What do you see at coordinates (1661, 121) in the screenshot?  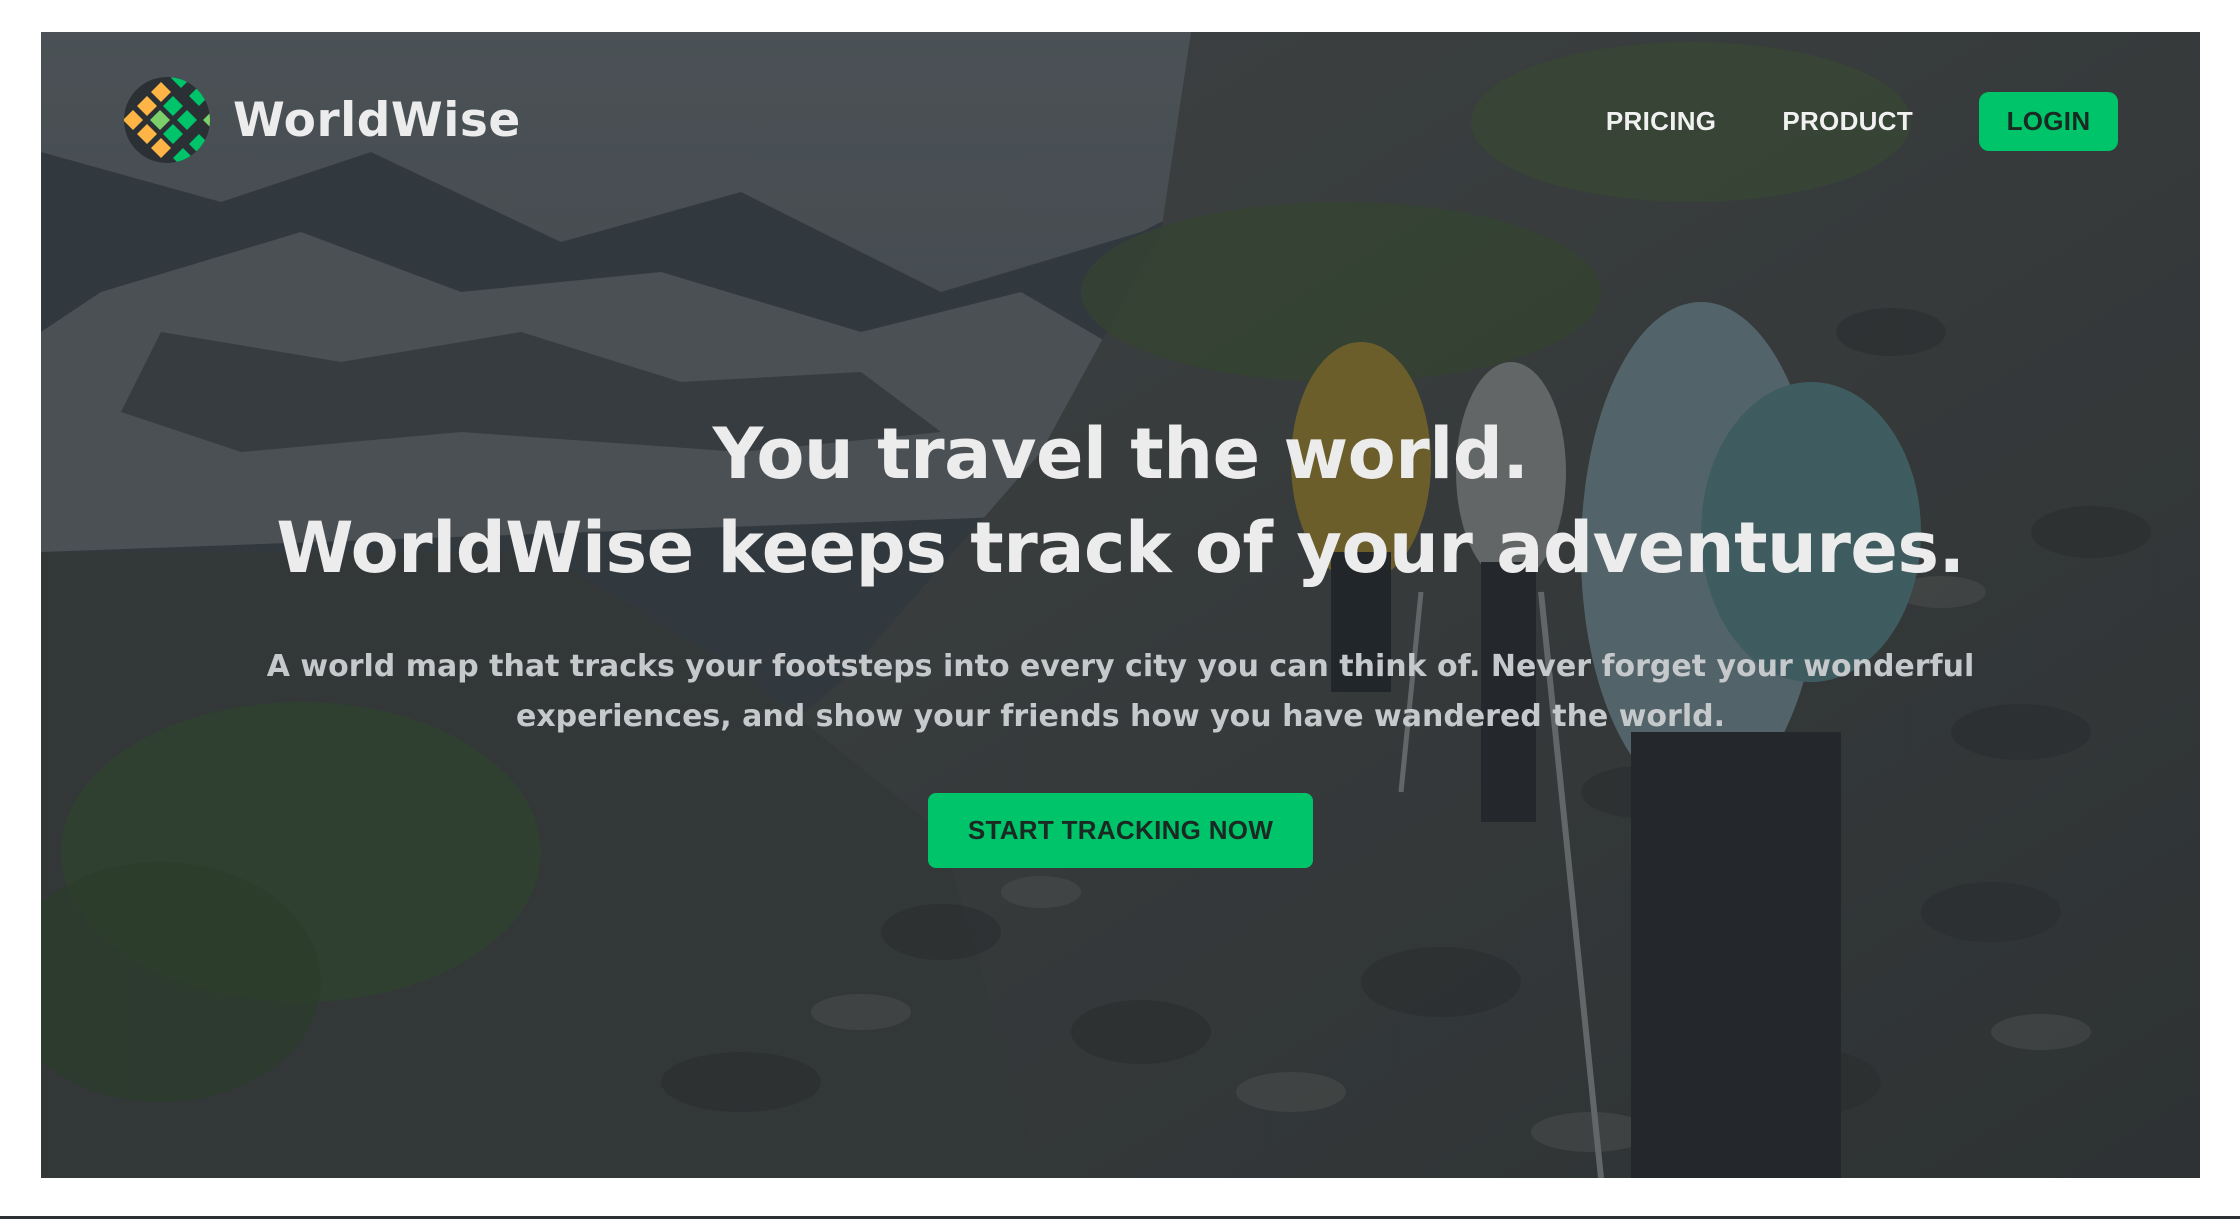 I see `nav-link-pricing: PRICING` at bounding box center [1661, 121].